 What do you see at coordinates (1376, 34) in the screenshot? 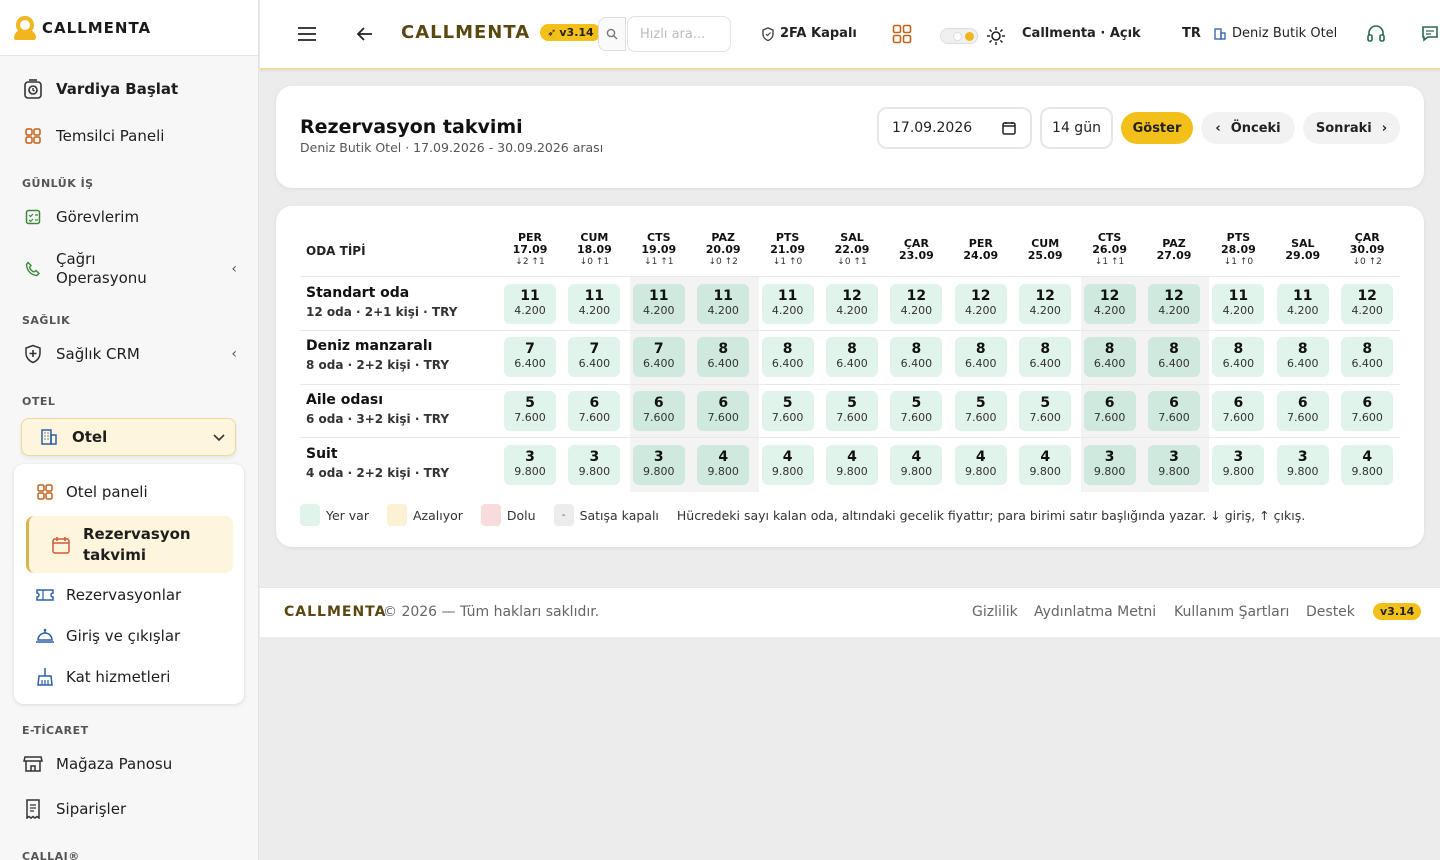
I see `headset-icon` at bounding box center [1376, 34].